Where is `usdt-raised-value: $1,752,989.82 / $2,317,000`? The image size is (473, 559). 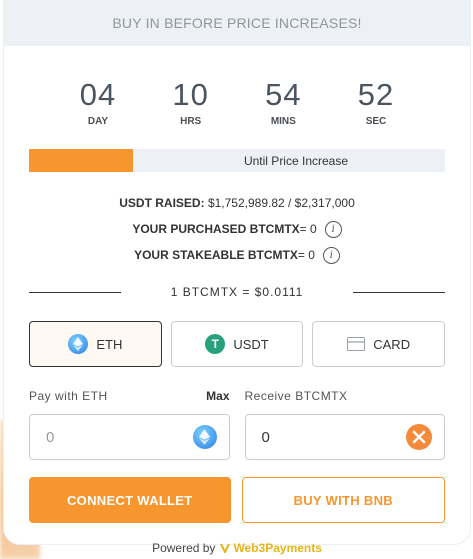
usdt-raised-value: $1,752,989.82 / $2,317,000 is located at coordinates (281, 203).